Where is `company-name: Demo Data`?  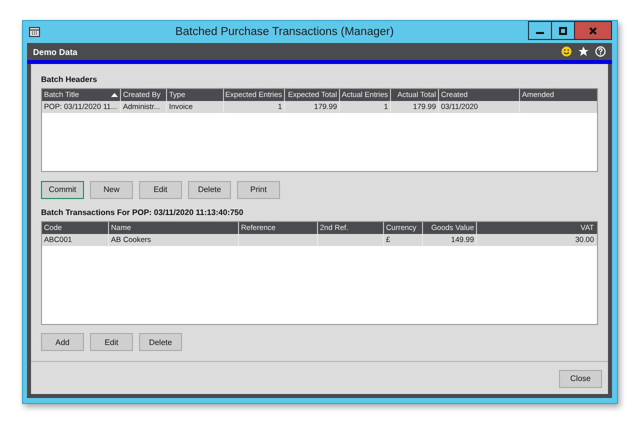 company-name: Demo Data is located at coordinates (55, 51).